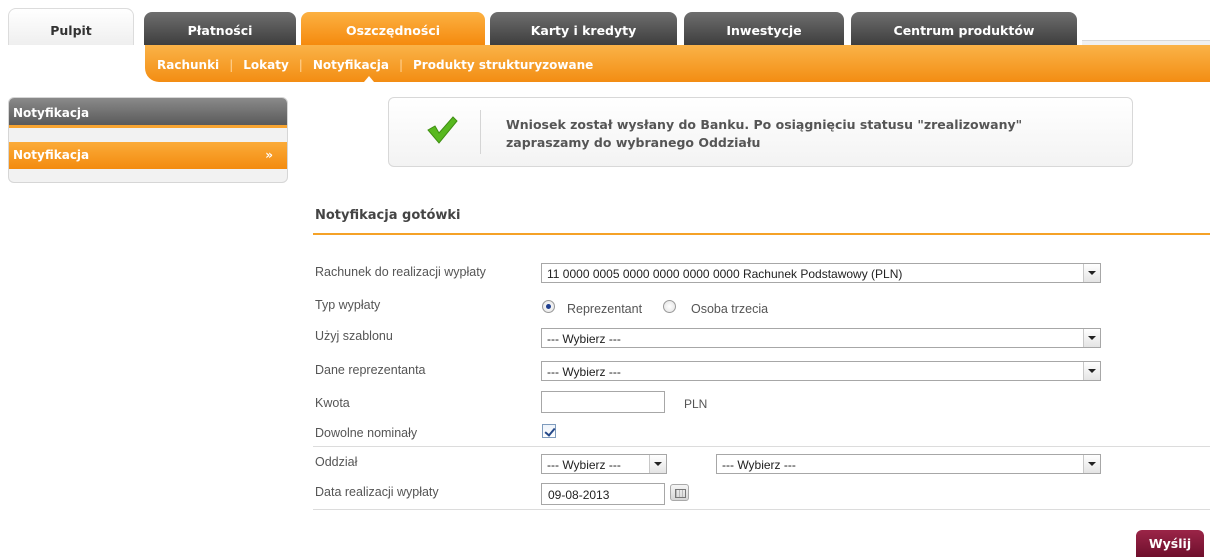  I want to click on amount-label: Kwota, so click(332, 403).